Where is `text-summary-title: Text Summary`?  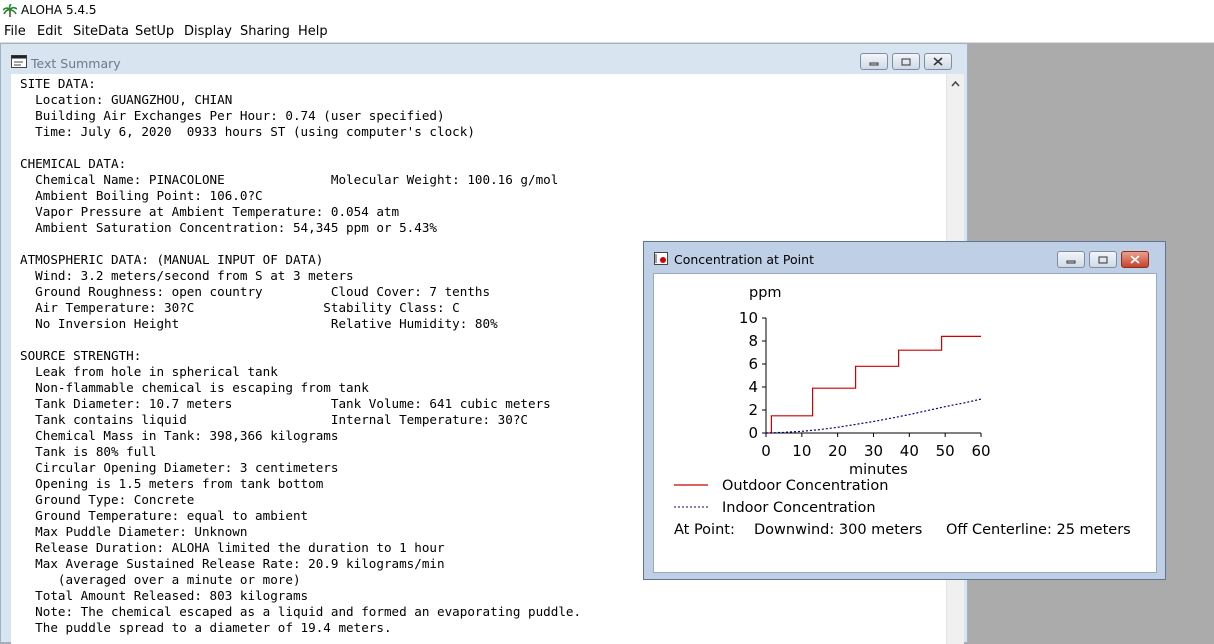
text-summary-title: Text Summary is located at coordinates (76, 63).